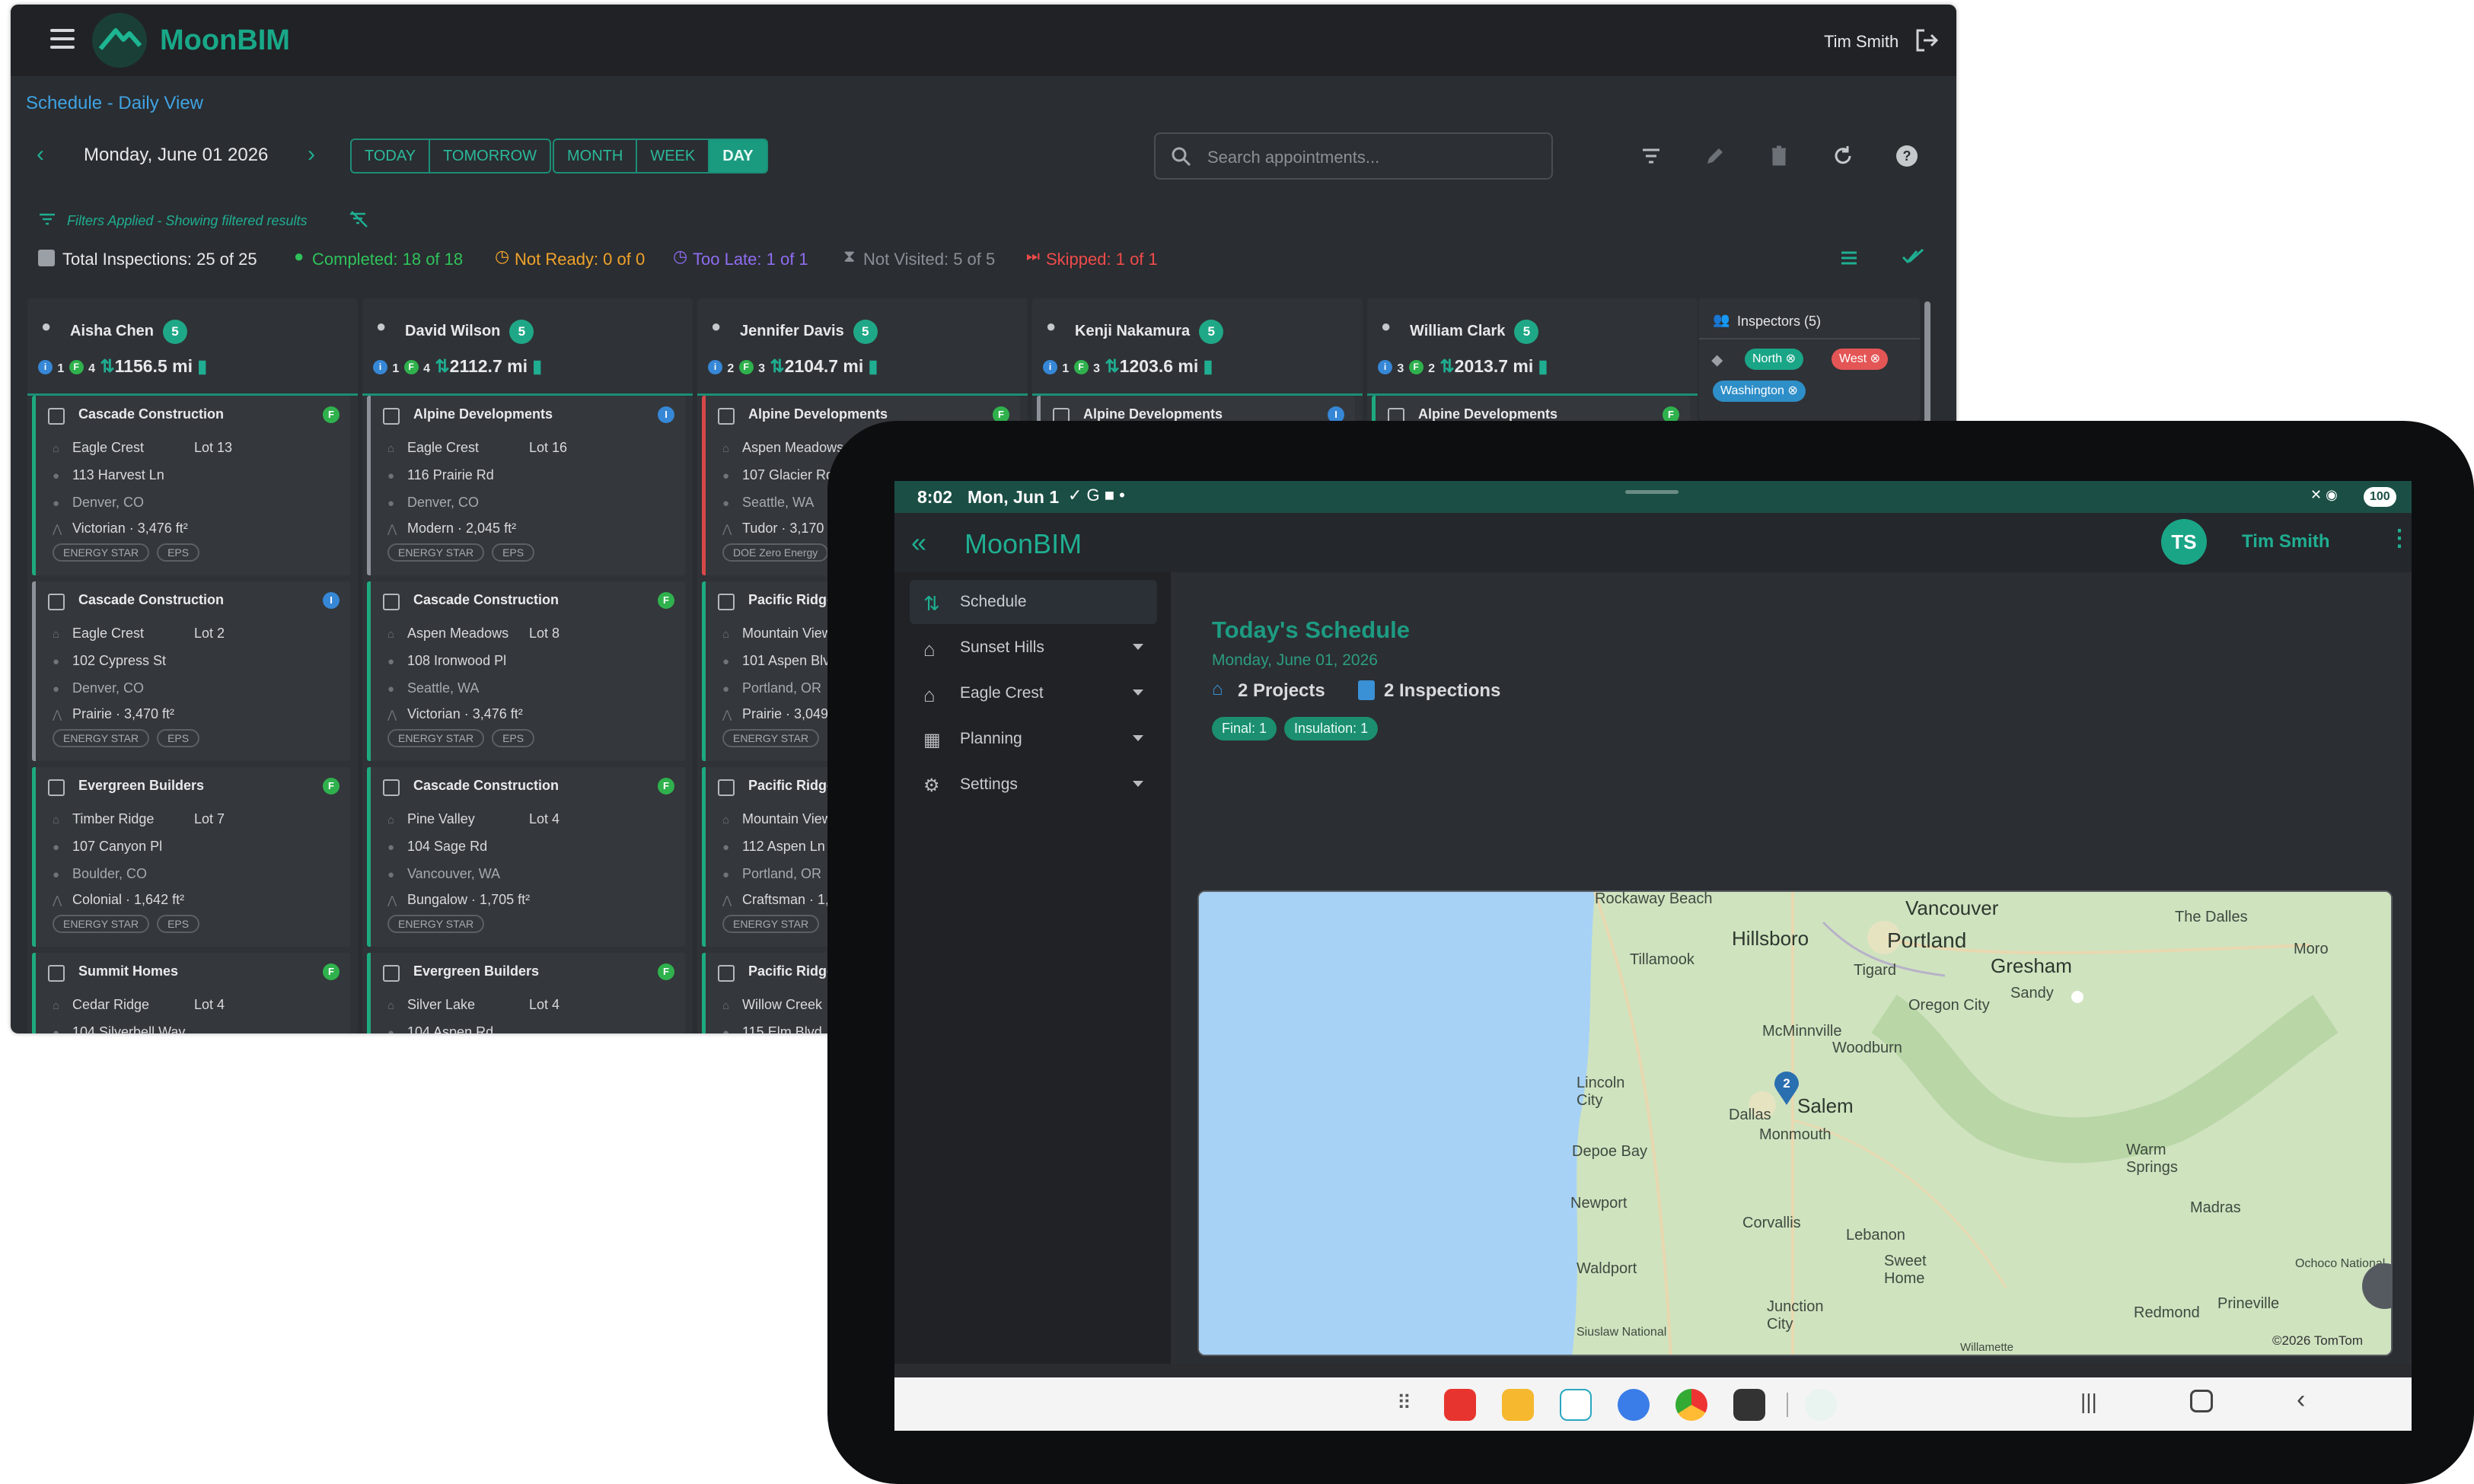 The height and width of the screenshot is (1484, 2474). Describe the element at coordinates (1843, 156) in the screenshot. I see `refresh-icon` at that location.